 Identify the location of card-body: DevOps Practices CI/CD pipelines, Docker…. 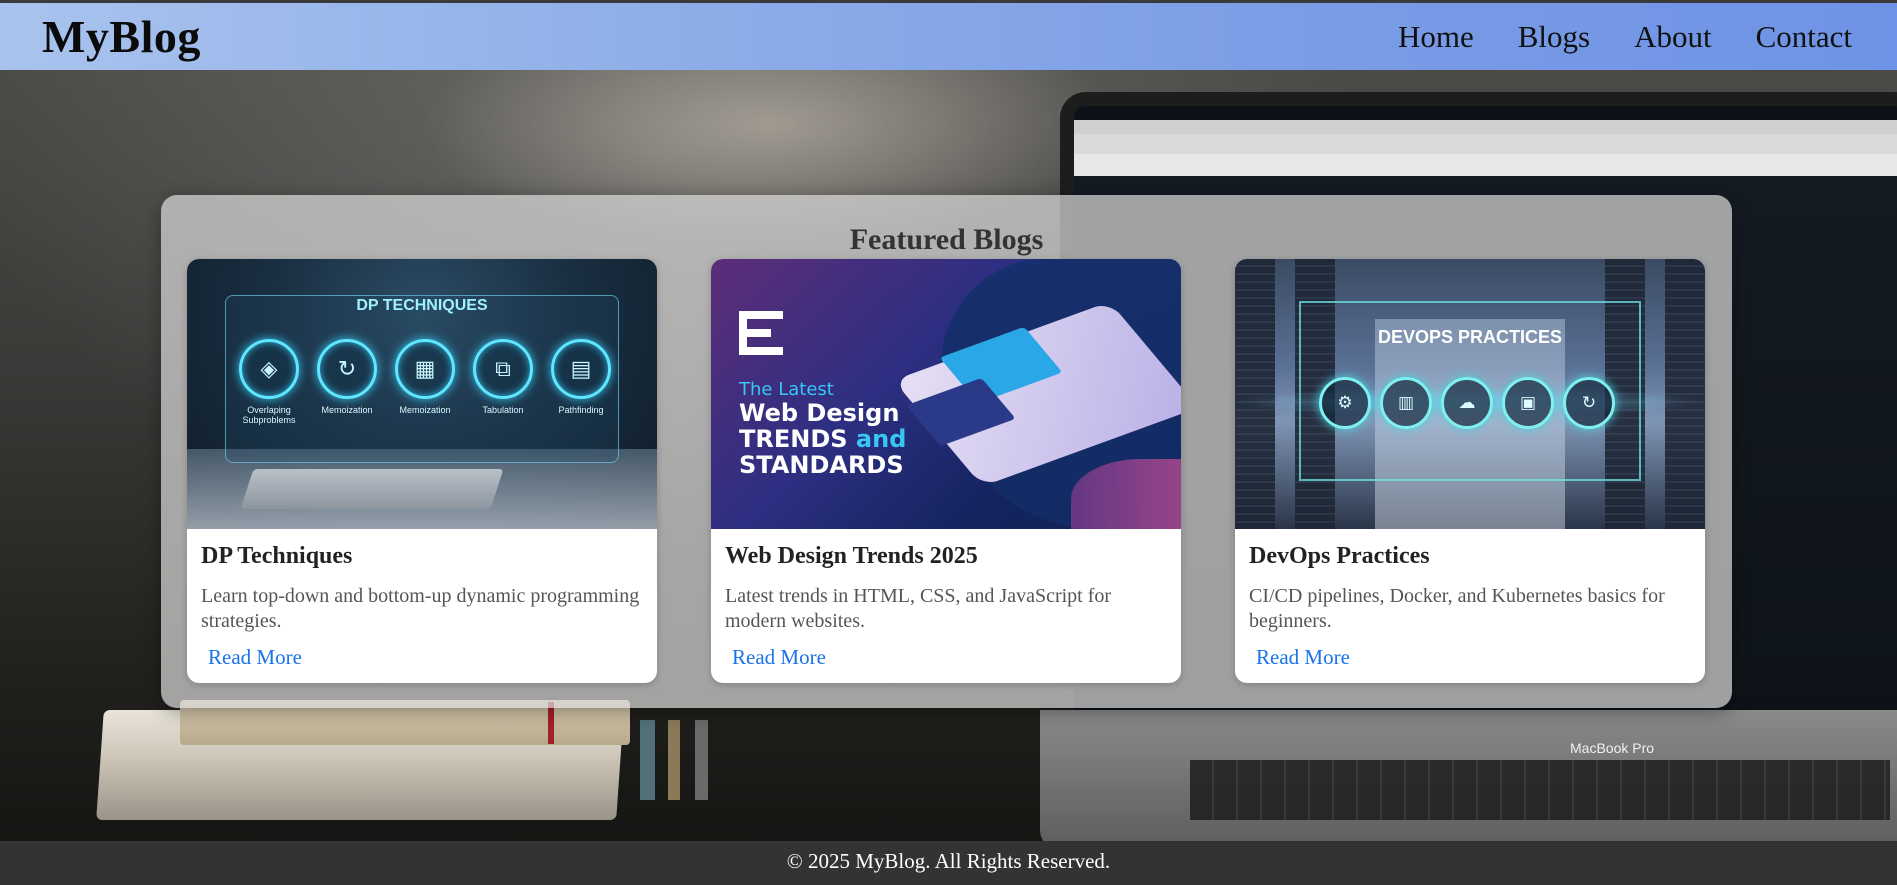
(1469, 586).